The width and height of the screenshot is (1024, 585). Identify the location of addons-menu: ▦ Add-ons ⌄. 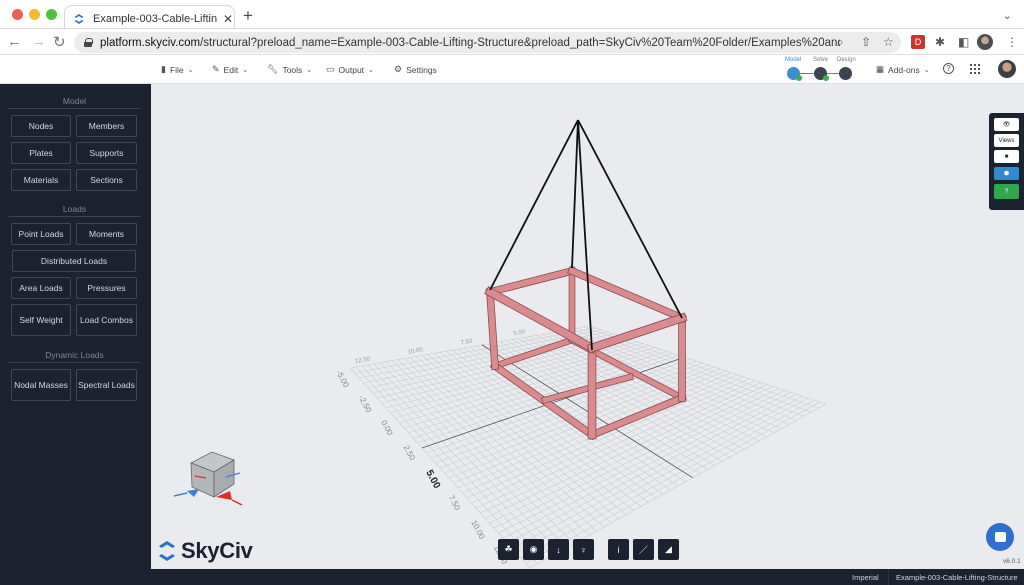
(903, 69).